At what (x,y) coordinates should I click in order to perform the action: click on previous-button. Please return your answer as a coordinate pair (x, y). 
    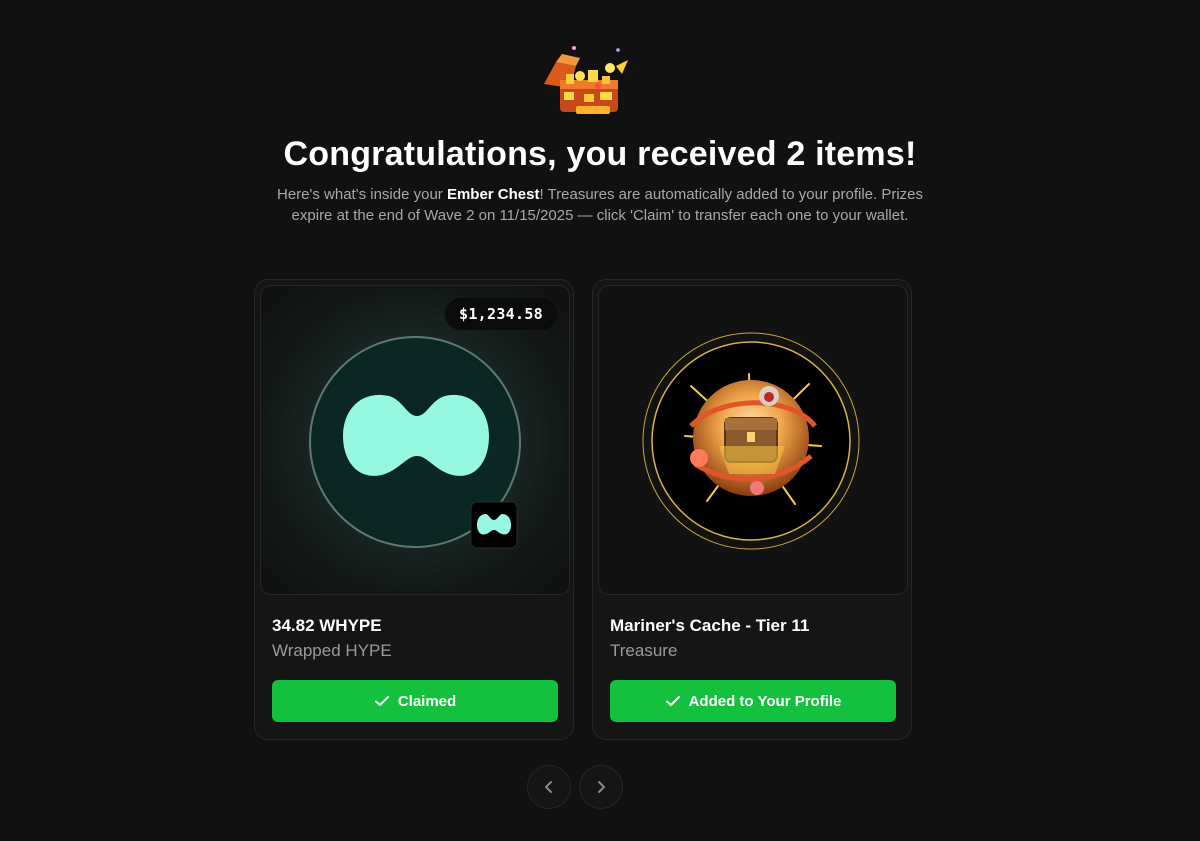
    Looking at the image, I should click on (549, 787).